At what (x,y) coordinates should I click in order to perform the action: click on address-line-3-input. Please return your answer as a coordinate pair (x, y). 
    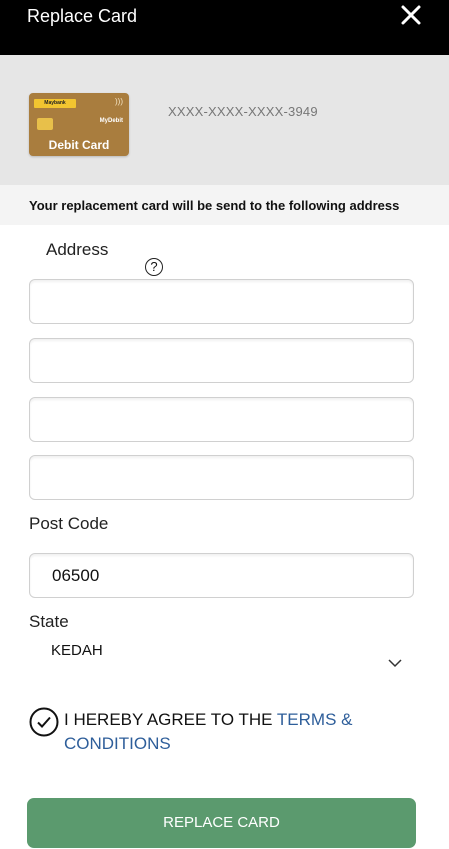
    Looking at the image, I should click on (221, 419).